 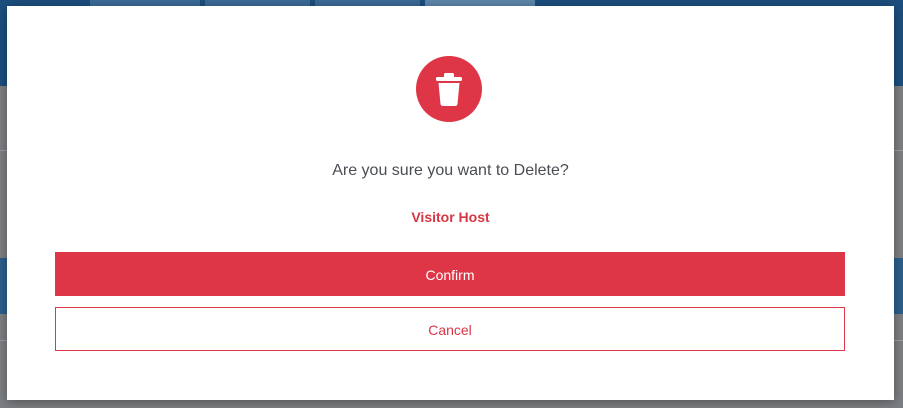 What do you see at coordinates (450, 274) in the screenshot?
I see `confirm-button: Confirm` at bounding box center [450, 274].